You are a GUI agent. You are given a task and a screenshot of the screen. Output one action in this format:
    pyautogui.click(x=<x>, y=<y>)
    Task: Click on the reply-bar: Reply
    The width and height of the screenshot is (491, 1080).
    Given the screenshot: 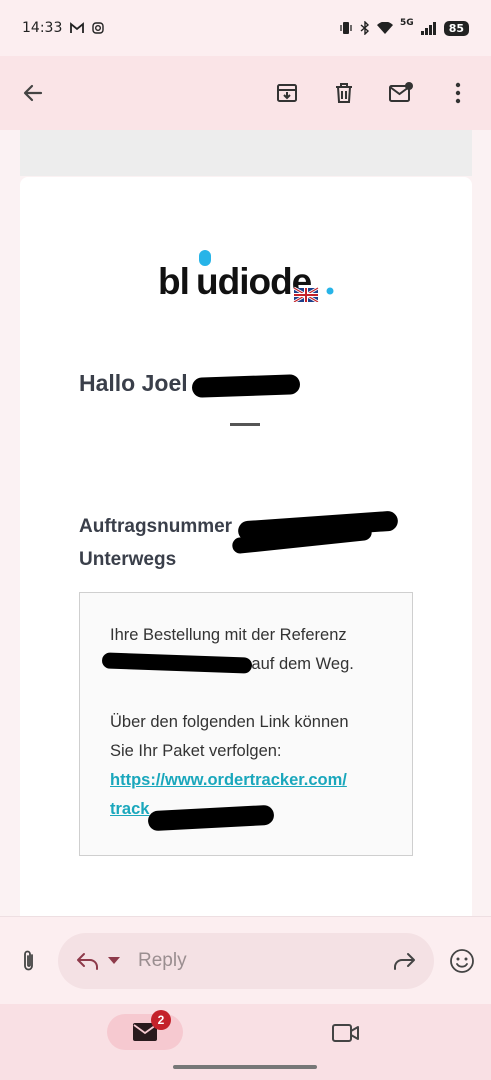 What is the action you would take?
    pyautogui.click(x=245, y=960)
    